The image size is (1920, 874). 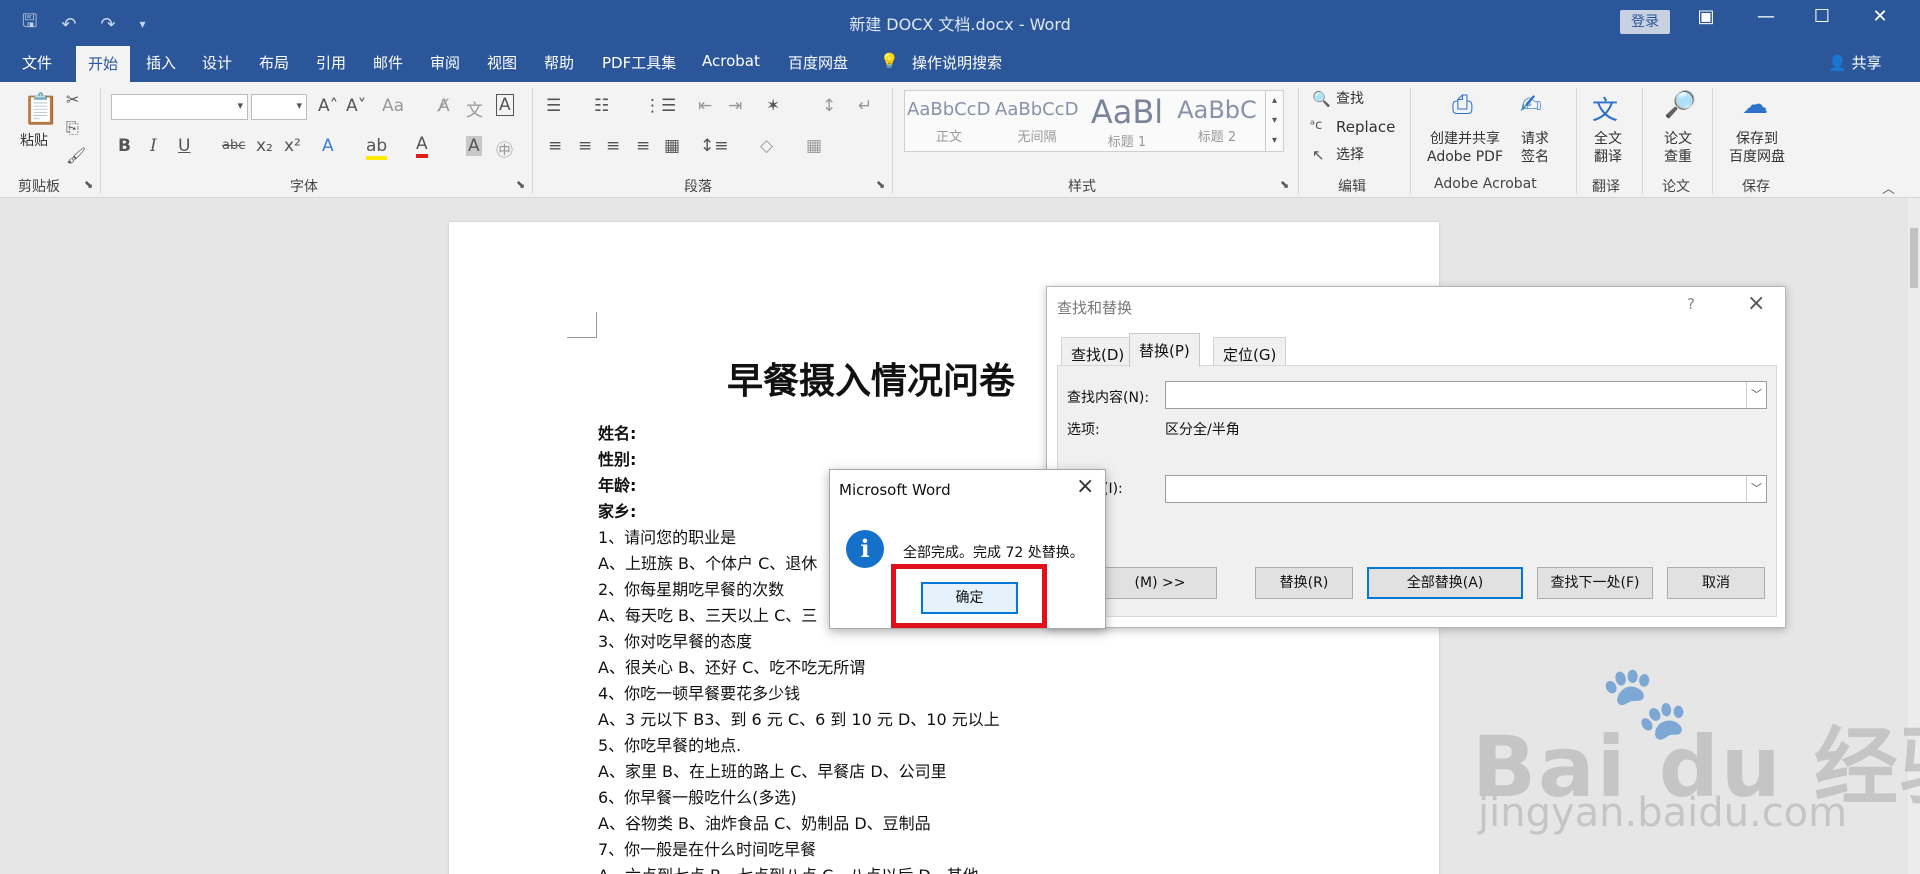 What do you see at coordinates (1691, 304) in the screenshot?
I see `help-icon: ?` at bounding box center [1691, 304].